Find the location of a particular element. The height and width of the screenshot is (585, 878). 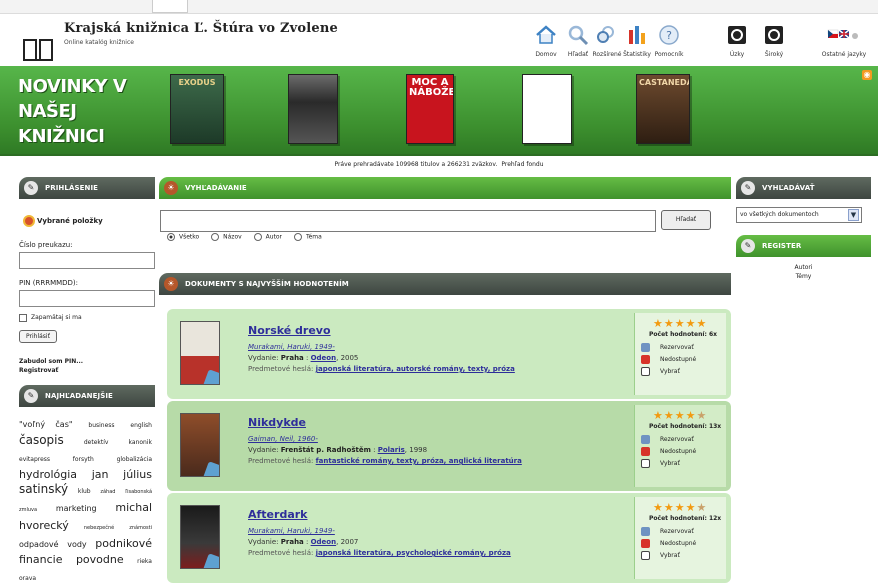

tag-cloud-link: evitapress is located at coordinates (34, 459).